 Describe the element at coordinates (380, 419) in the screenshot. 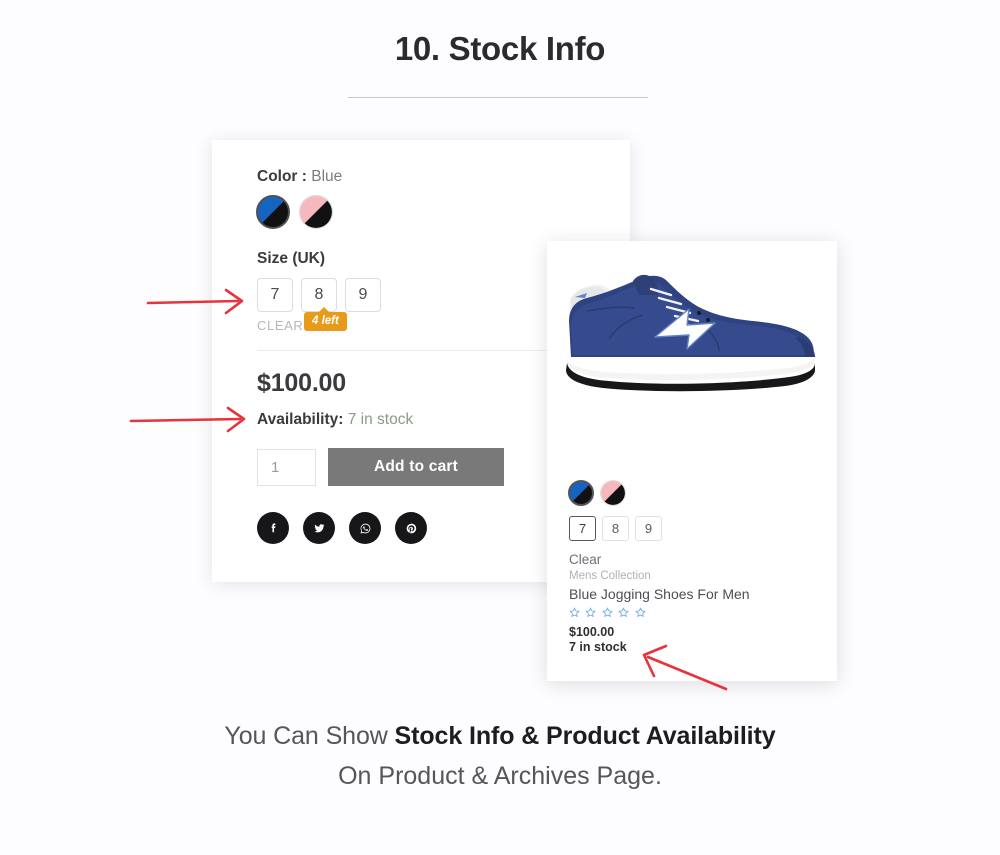

I see `availability-value: 7 in stock` at that location.